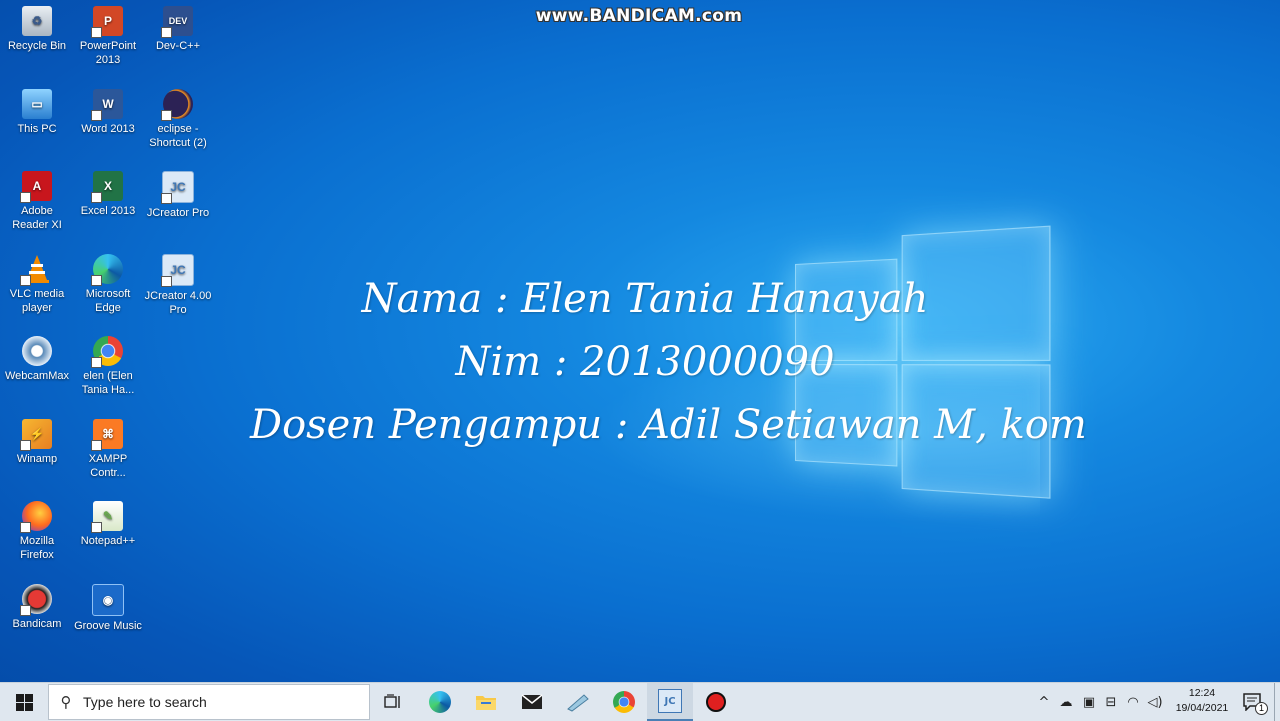  I want to click on meet-now-icon: ▣, so click(1089, 702).